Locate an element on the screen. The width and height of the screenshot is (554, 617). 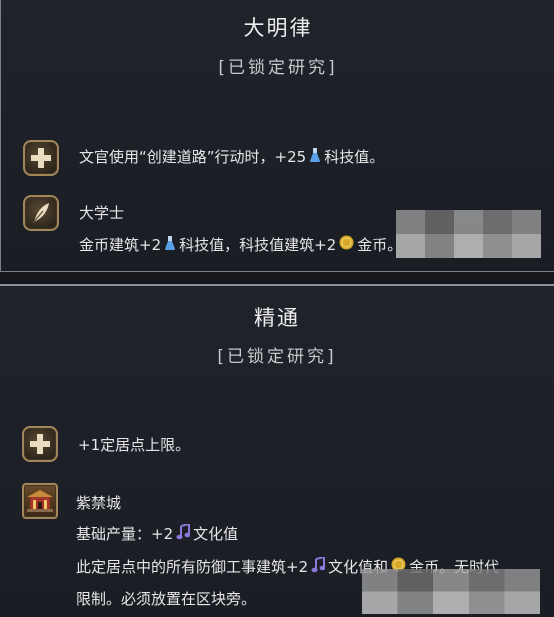
grand-scholar-name: 大学士 is located at coordinates (102, 213).